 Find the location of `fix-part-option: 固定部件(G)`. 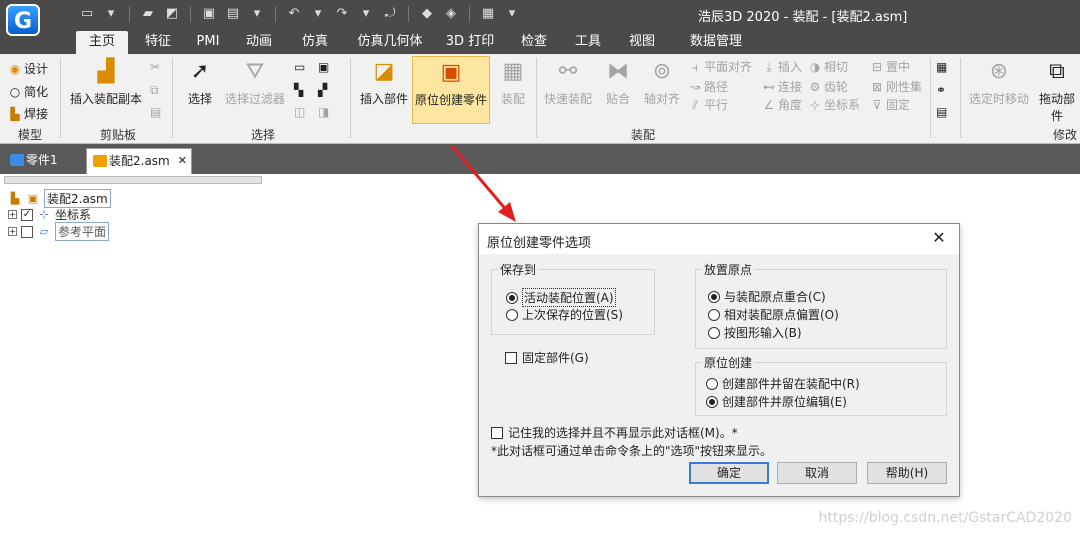

fix-part-option: 固定部件(G) is located at coordinates (547, 357).